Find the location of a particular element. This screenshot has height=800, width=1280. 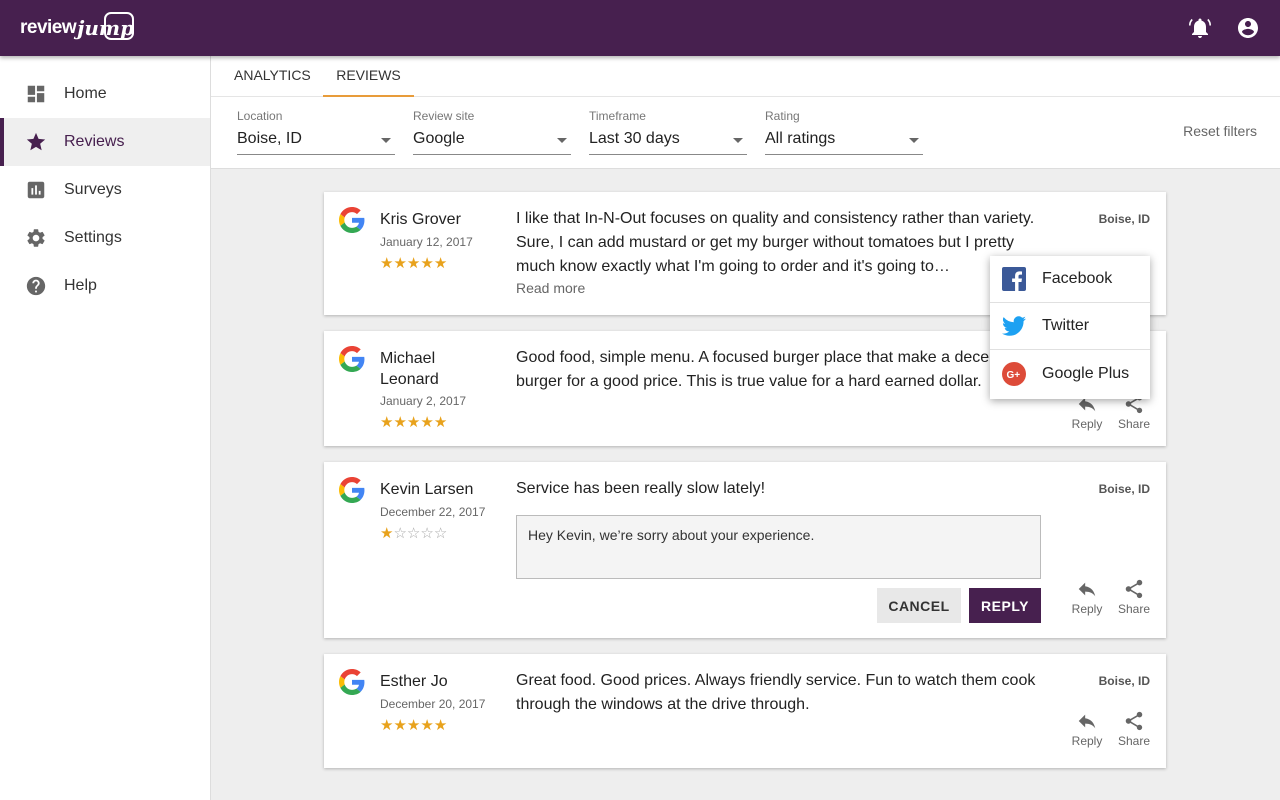

filter-label: Rating is located at coordinates (782, 116).